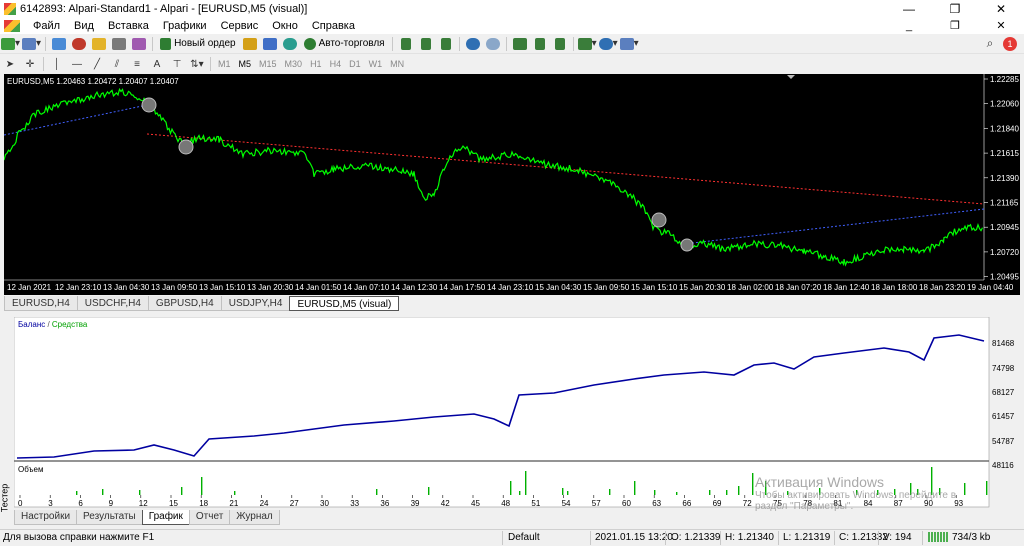 This screenshot has width=1024, height=546. I want to click on tester-icon, so click(139, 43).